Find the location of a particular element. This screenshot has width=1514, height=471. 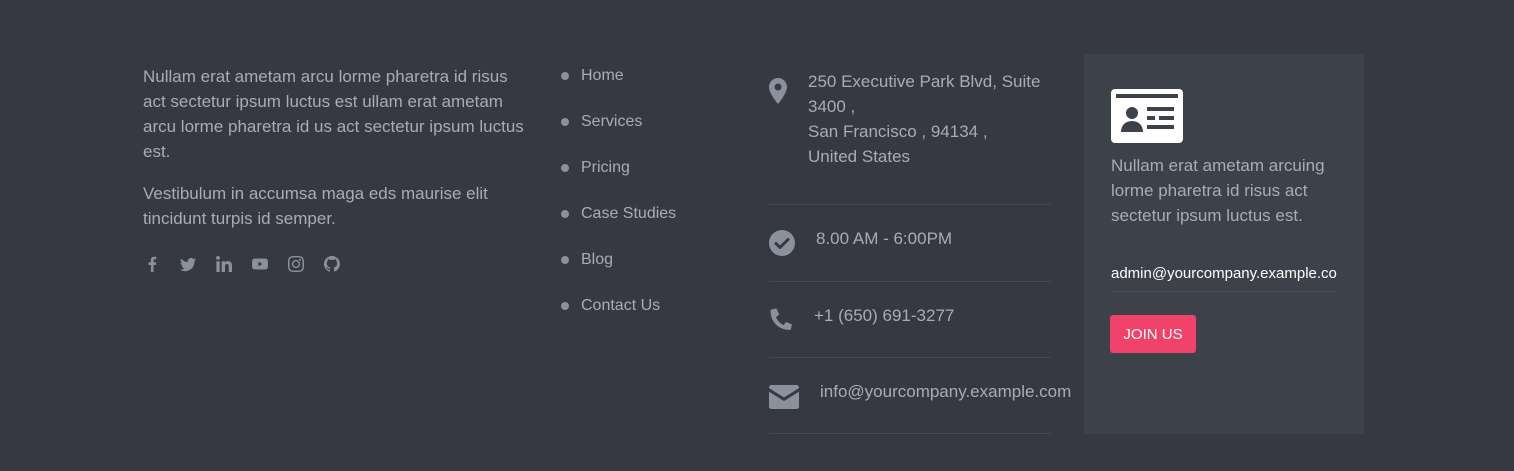

phone-row: +1 (650) 691-3277 is located at coordinates (910, 320).